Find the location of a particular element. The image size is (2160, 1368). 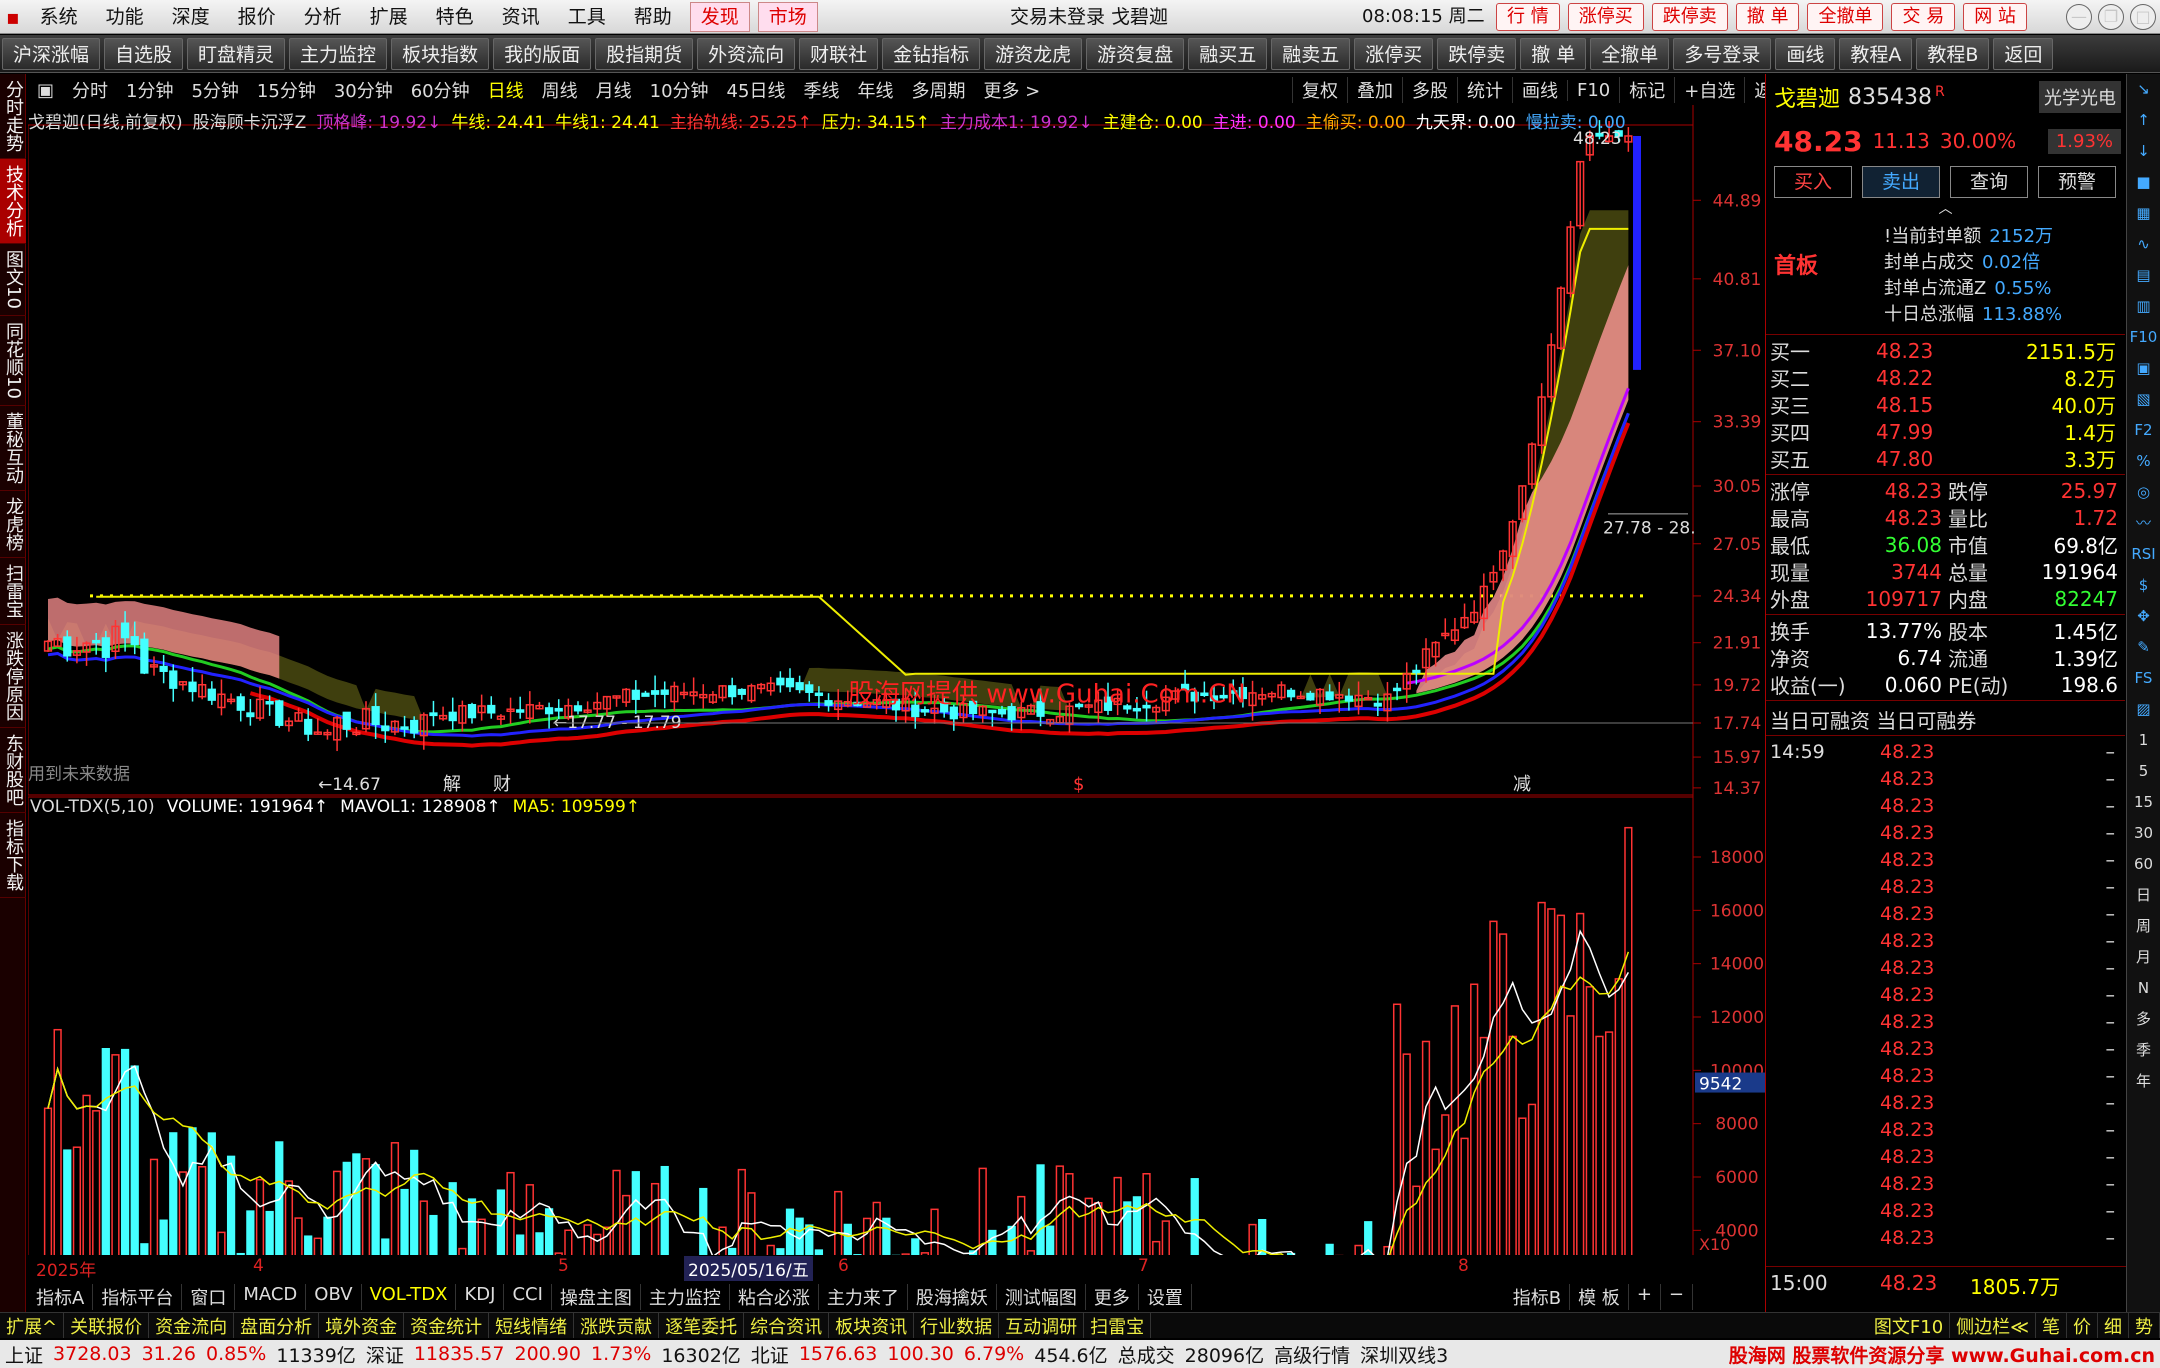

period-tab: 5分钟 is located at coordinates (214, 90).